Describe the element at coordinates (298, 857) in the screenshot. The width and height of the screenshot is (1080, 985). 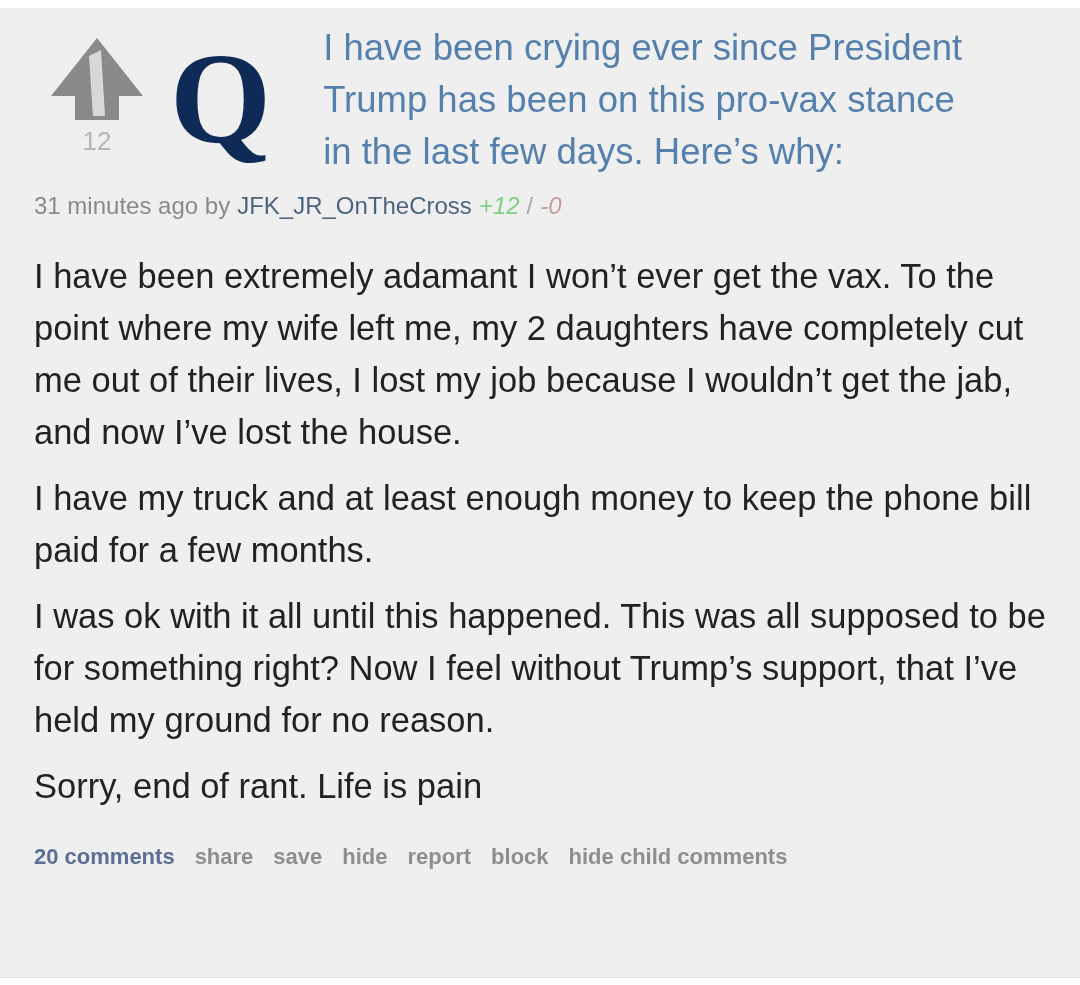
I see `action-link: save` at that location.